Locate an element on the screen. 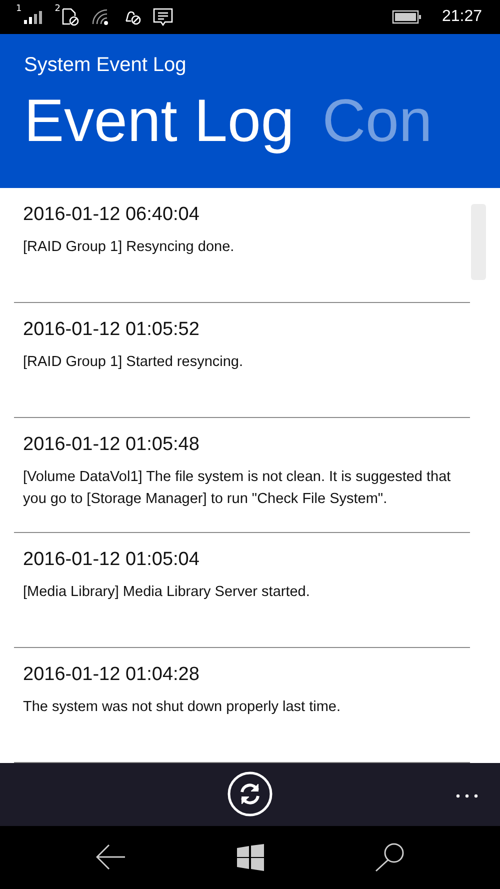 The width and height of the screenshot is (500, 889). app-title: System Event Log is located at coordinates (105, 65).